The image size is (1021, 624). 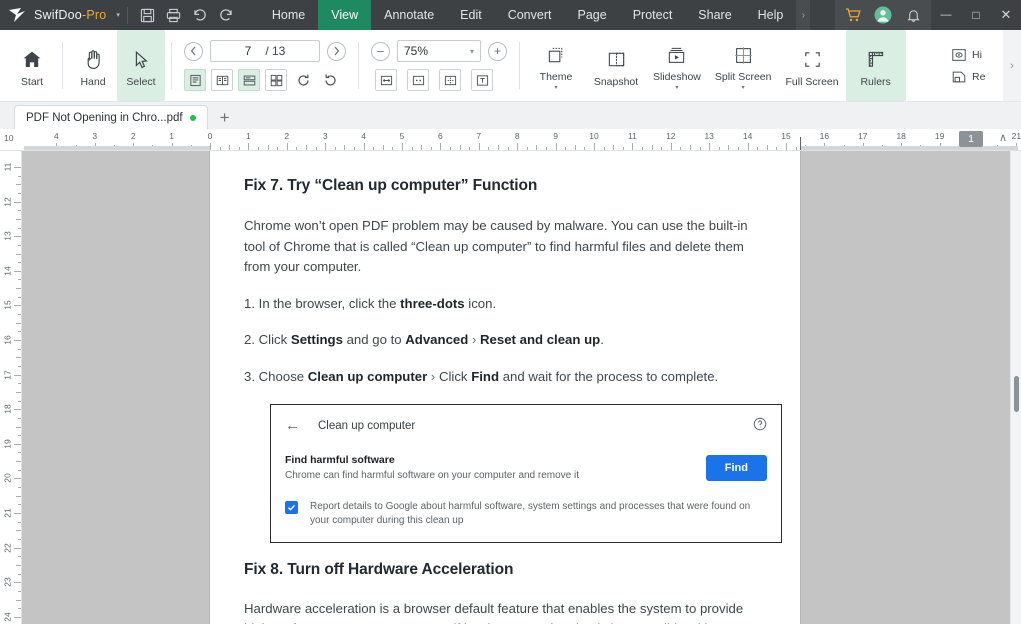 I want to click on hide-panel-button: Hi, so click(x=975, y=55).